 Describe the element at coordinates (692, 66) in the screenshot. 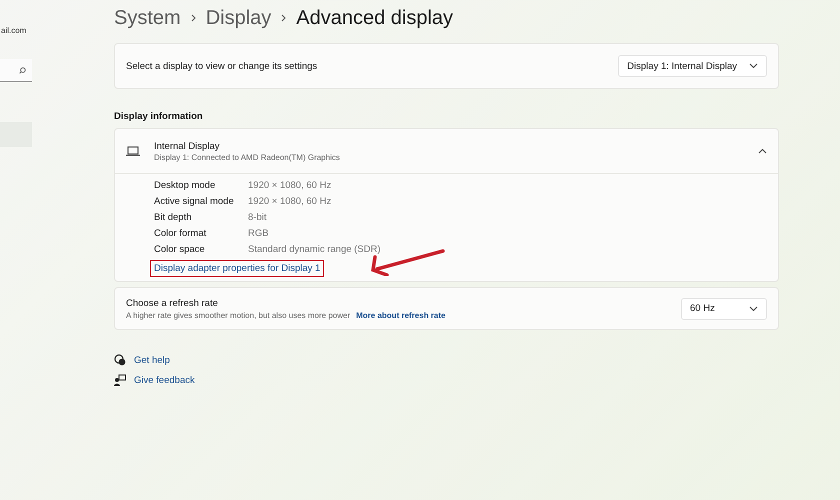

I see `display-dropdown: Display 1: Internal Display` at that location.